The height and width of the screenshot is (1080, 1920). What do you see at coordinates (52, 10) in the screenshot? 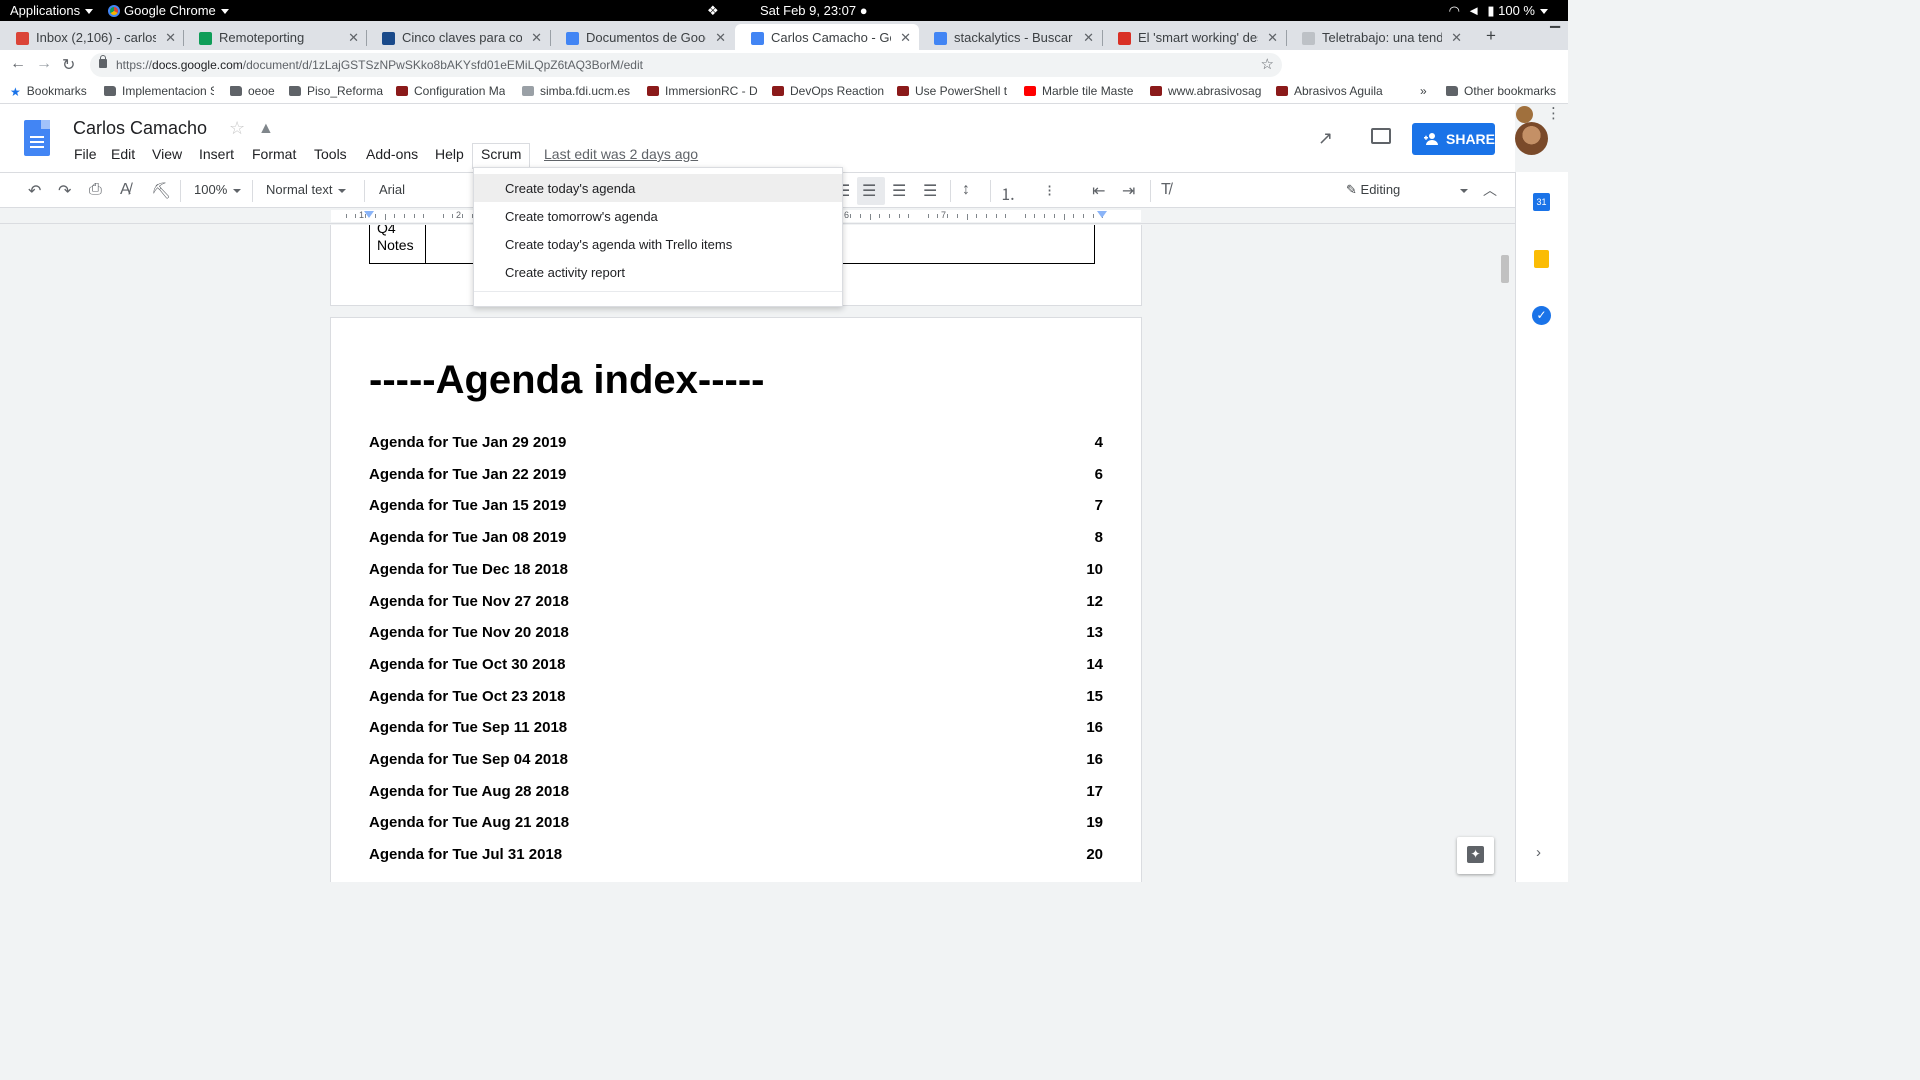
I see `applications-menu: Applications` at bounding box center [52, 10].